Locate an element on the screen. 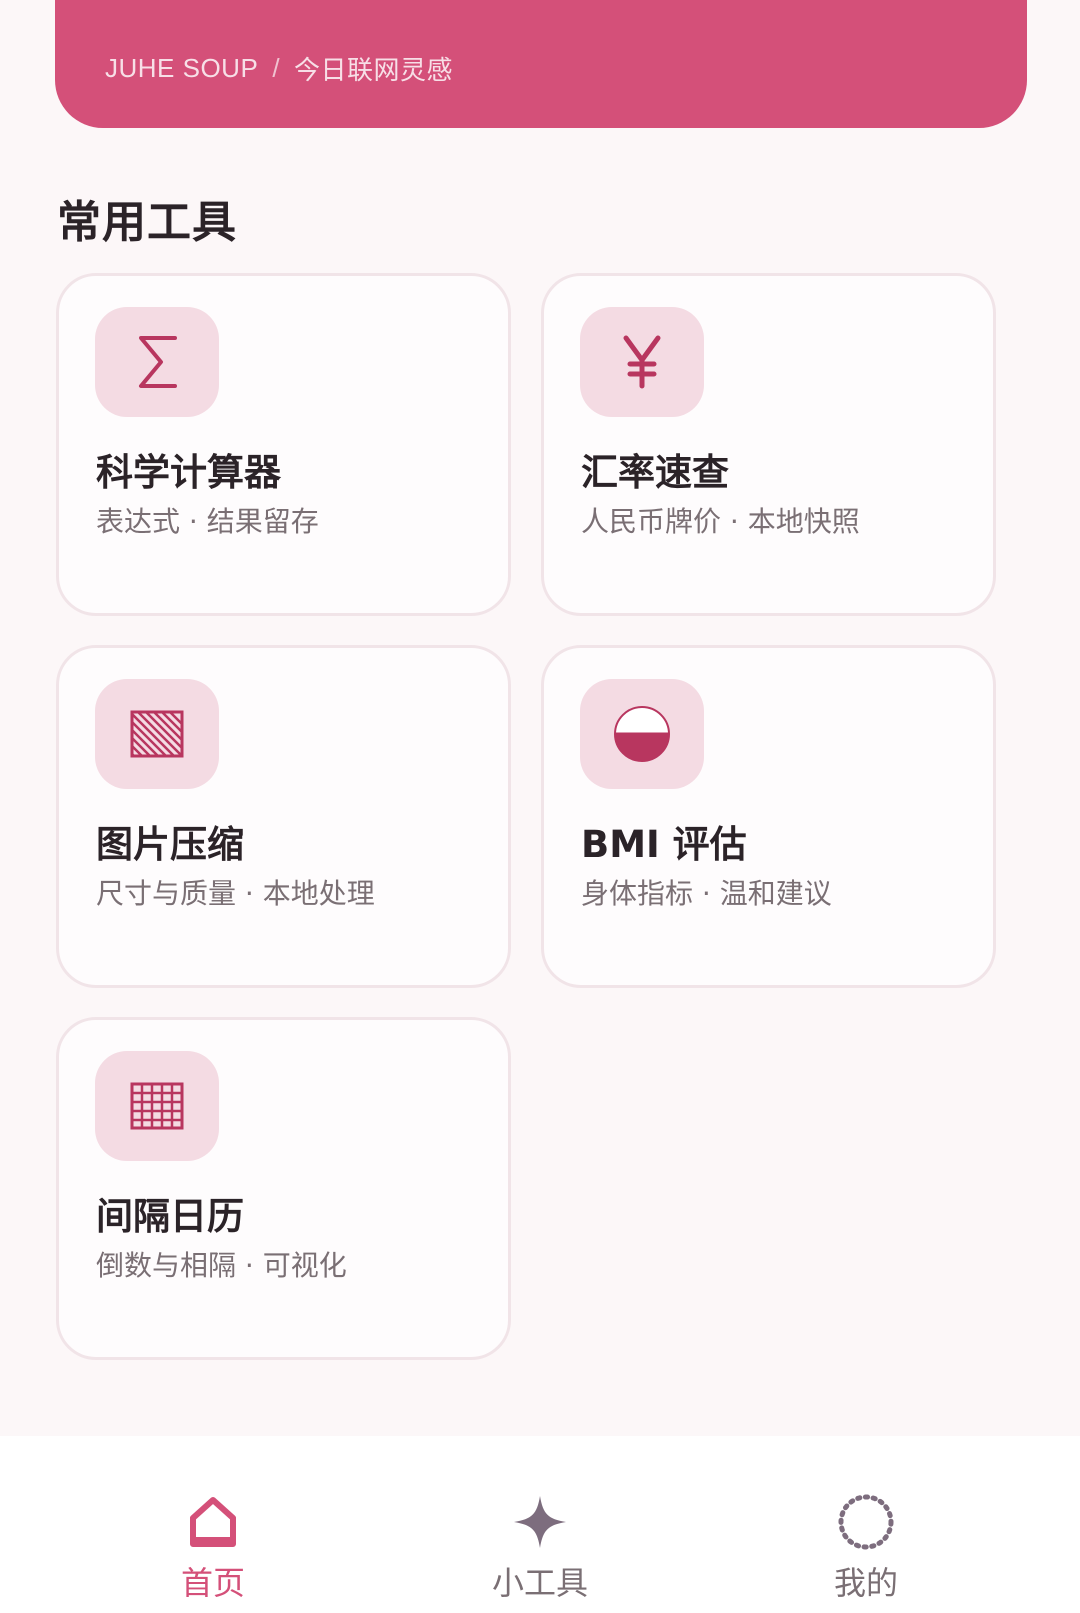  tool-card-interval-calendar: 间隔日历 倒数与相隔 · 可视化 is located at coordinates (283, 1188).